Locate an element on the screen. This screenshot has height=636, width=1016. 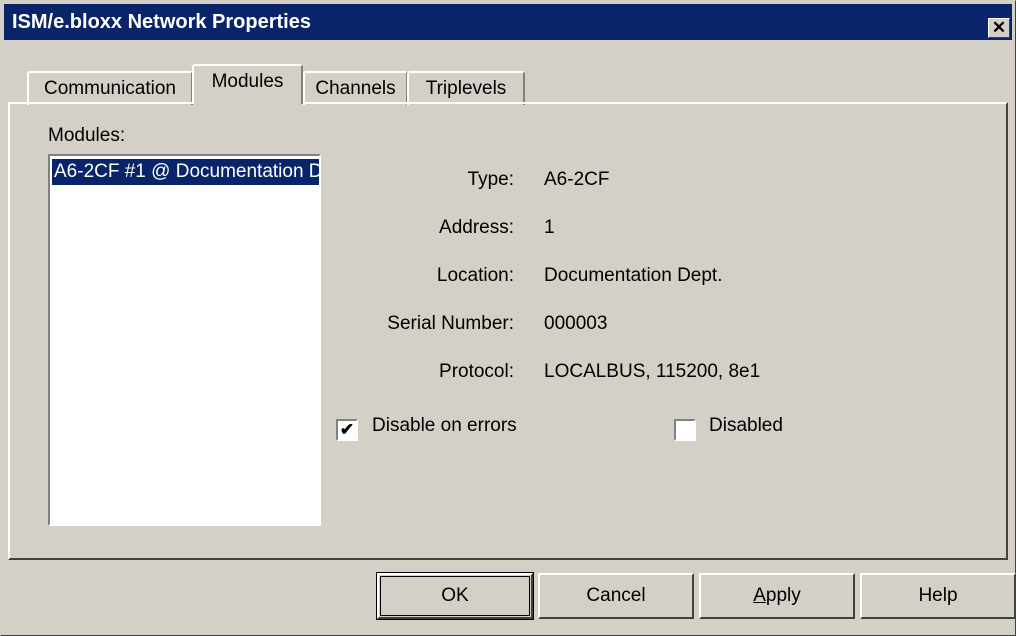
cancel-button-label: Cancel is located at coordinates (616, 595).